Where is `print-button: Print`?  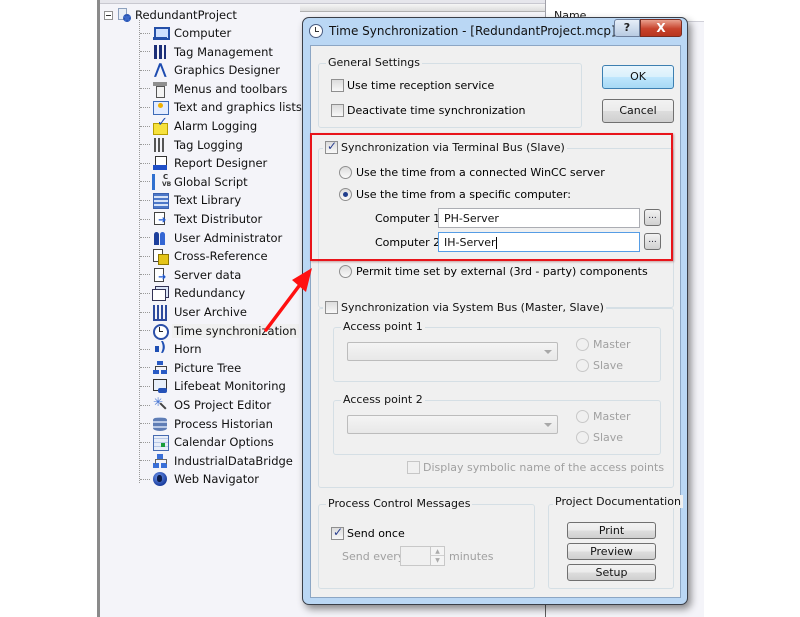 print-button: Print is located at coordinates (611, 530).